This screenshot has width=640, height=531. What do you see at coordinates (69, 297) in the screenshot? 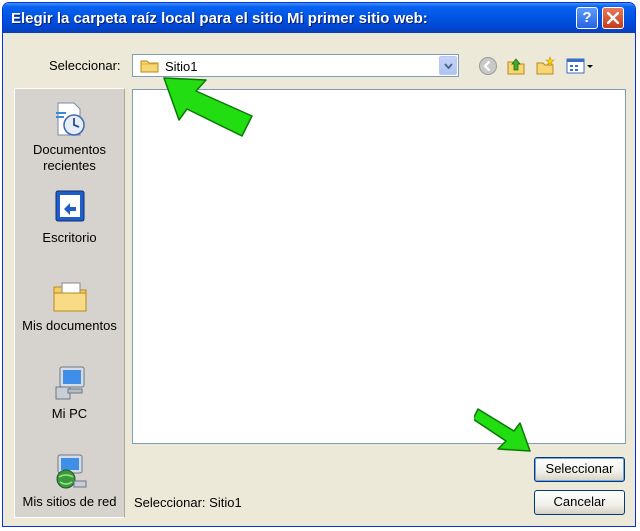
I see `my-documents-icon` at bounding box center [69, 297].